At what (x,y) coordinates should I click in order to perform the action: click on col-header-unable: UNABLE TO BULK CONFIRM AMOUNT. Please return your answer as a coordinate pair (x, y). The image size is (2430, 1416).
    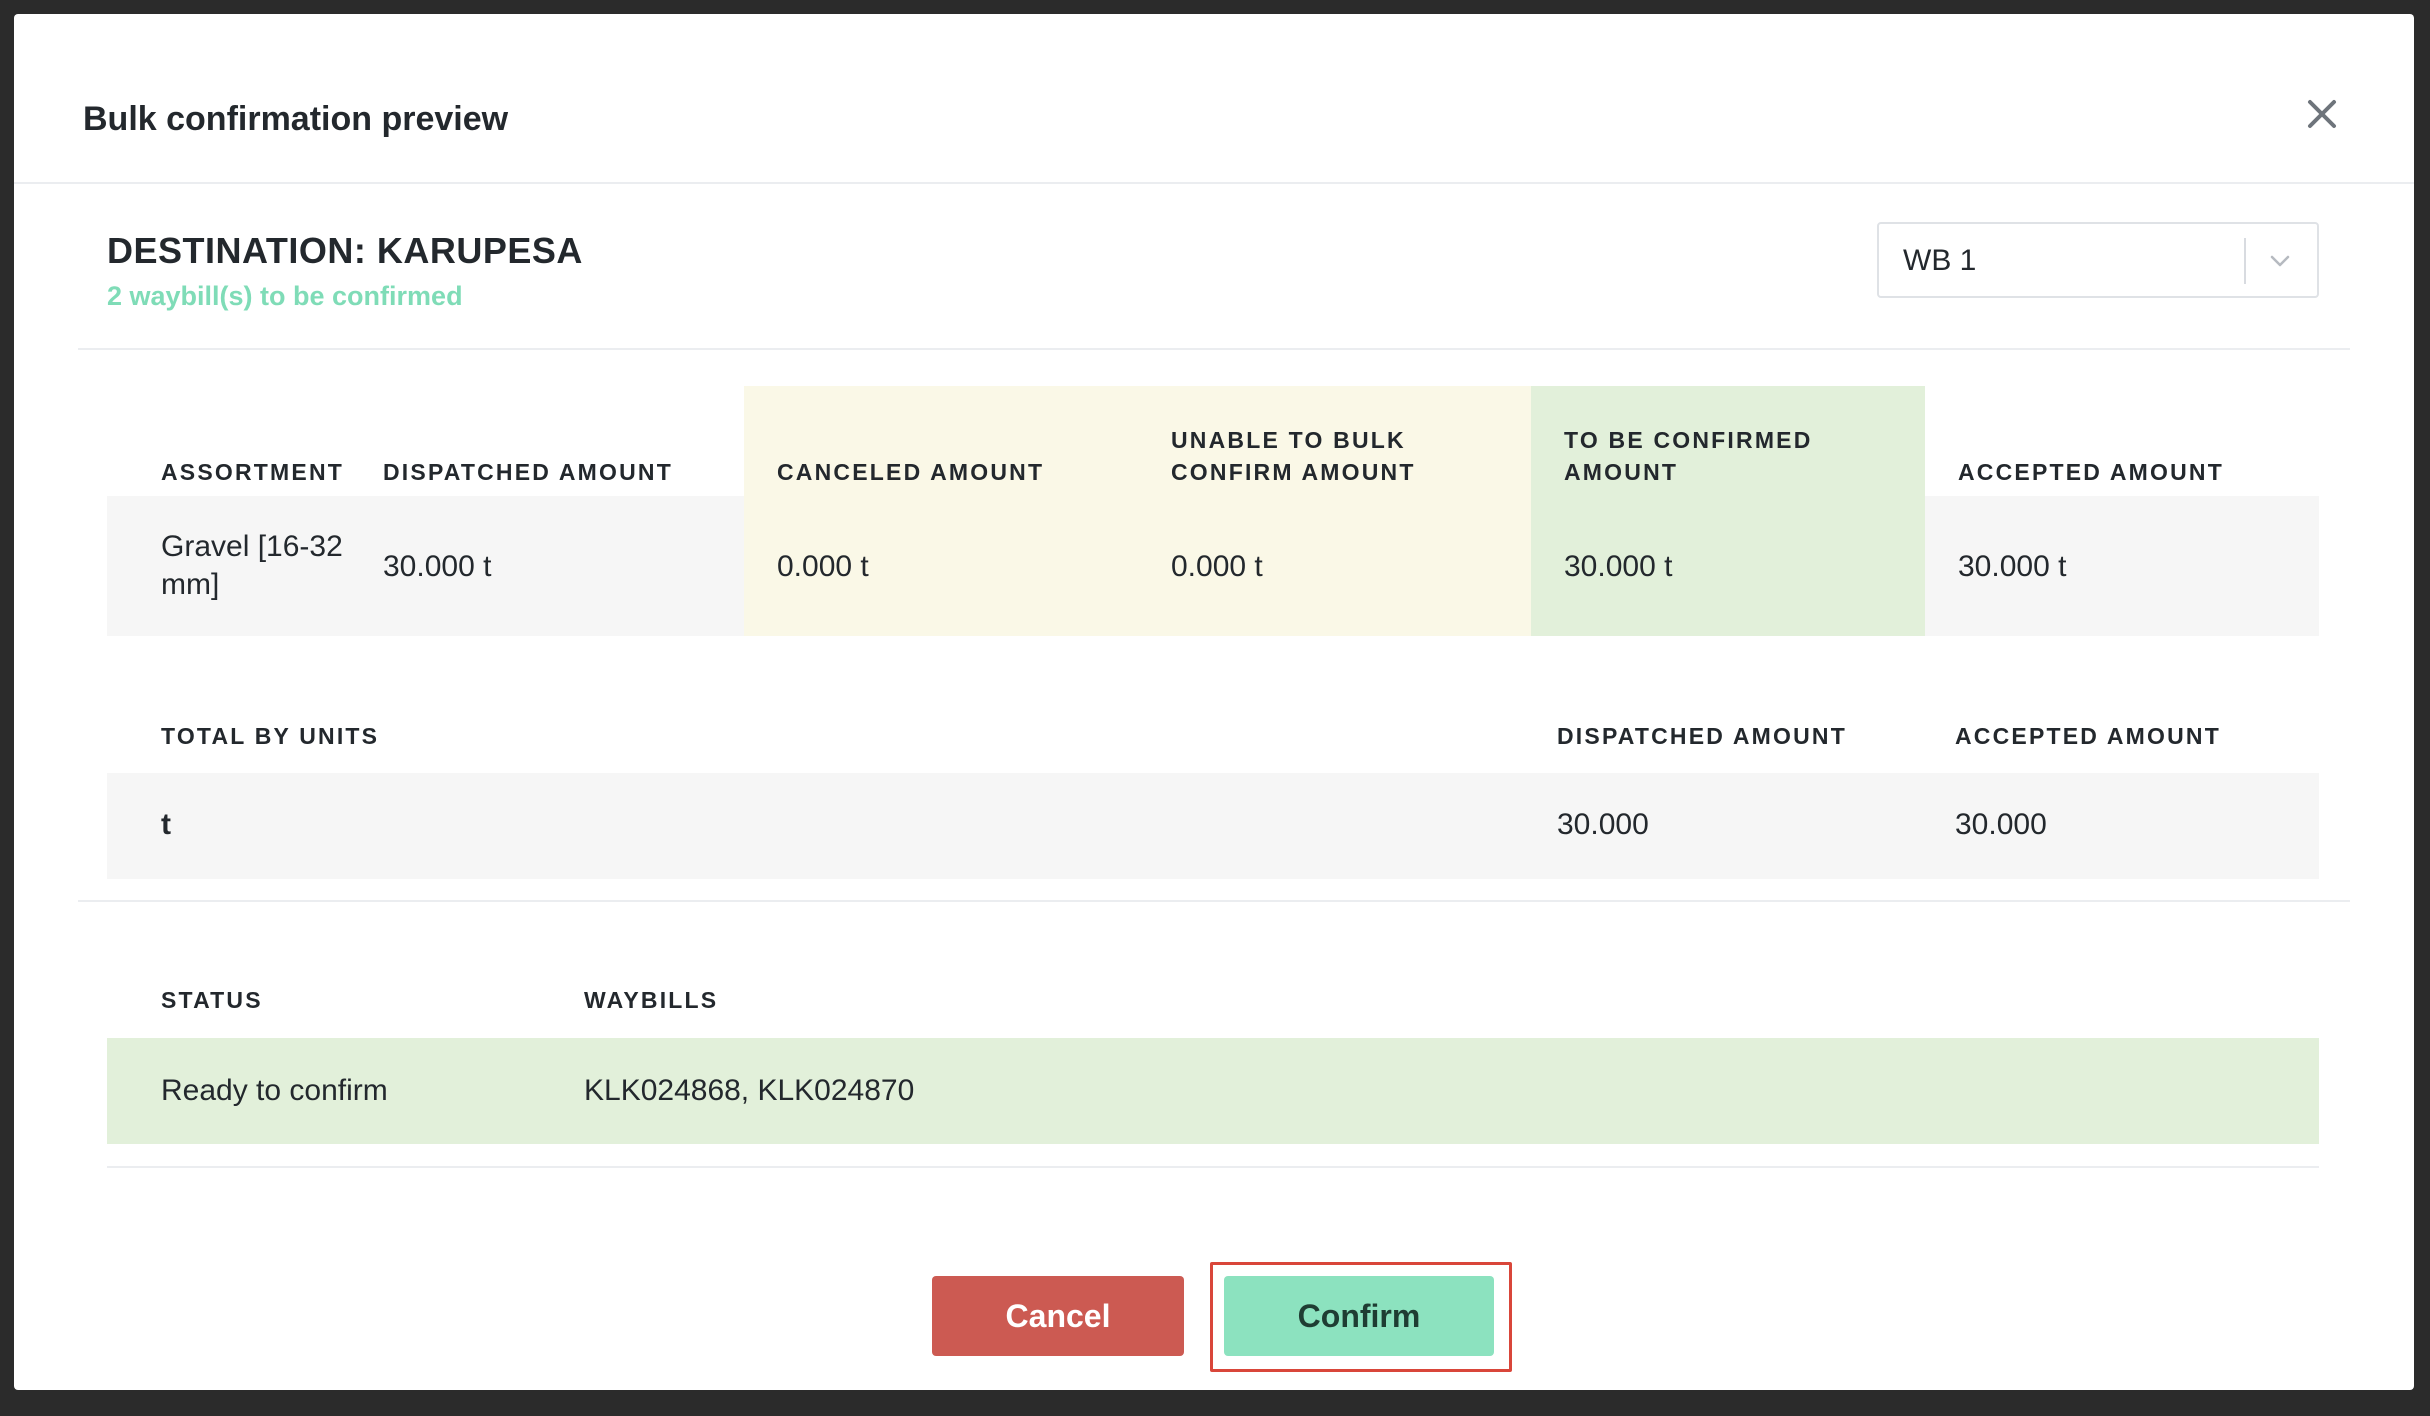
    Looking at the image, I should click on (1293, 456).